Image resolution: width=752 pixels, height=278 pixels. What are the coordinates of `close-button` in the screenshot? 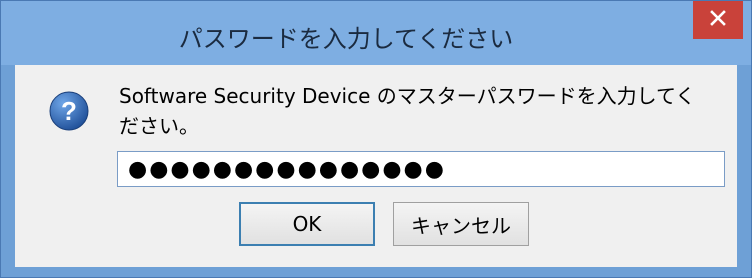 It's located at (718, 20).